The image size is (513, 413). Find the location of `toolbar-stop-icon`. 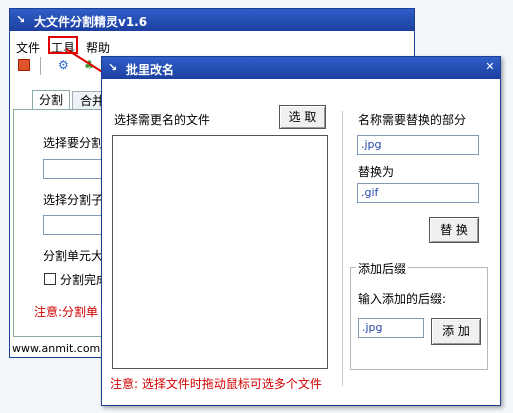

toolbar-stop-icon is located at coordinates (24, 65).